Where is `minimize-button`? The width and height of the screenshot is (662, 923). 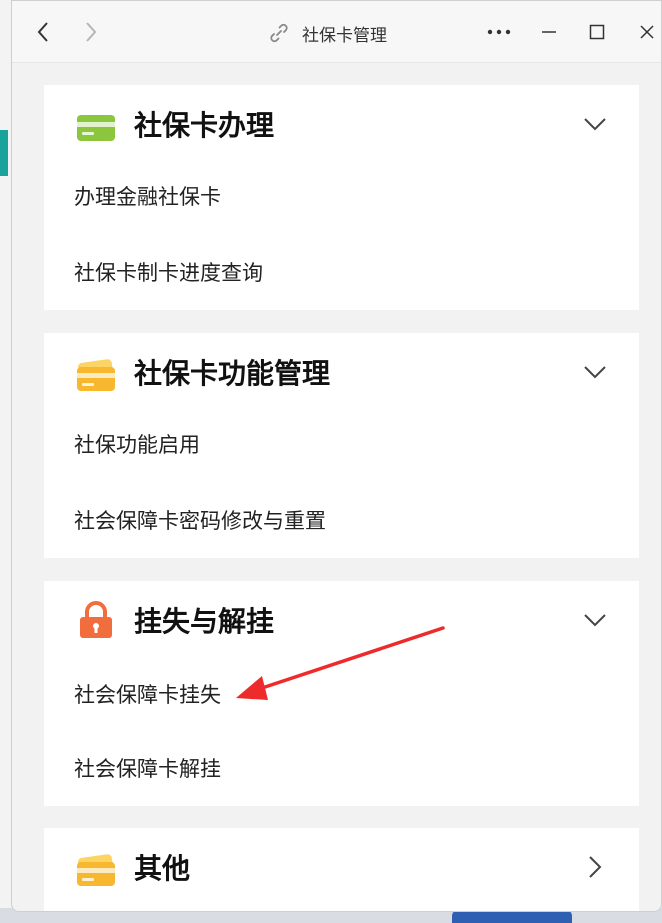 minimize-button is located at coordinates (549, 32).